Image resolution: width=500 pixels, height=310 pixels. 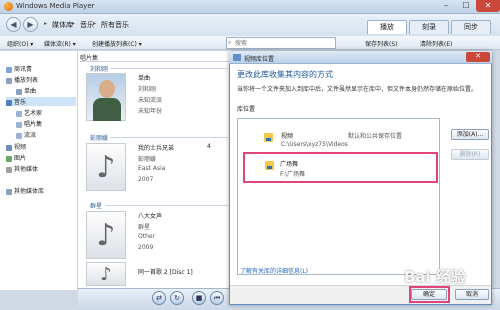 I want to click on sidebar-item-genre: 流派, so click(x=26, y=134).